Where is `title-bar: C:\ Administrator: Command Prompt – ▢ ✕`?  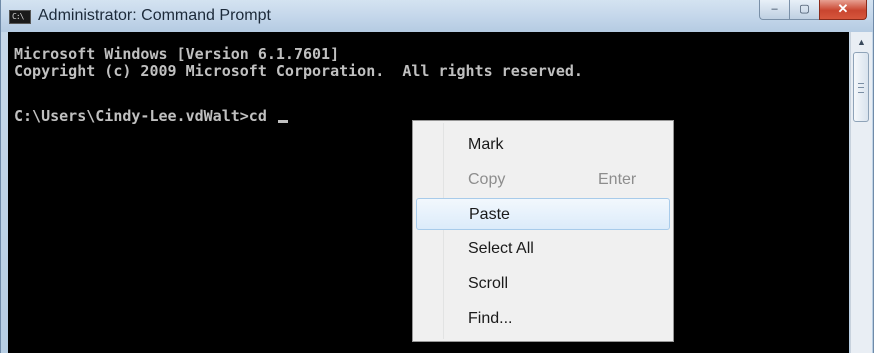 title-bar: C:\ Administrator: Command Prompt – ▢ ✕ is located at coordinates (437, 16).